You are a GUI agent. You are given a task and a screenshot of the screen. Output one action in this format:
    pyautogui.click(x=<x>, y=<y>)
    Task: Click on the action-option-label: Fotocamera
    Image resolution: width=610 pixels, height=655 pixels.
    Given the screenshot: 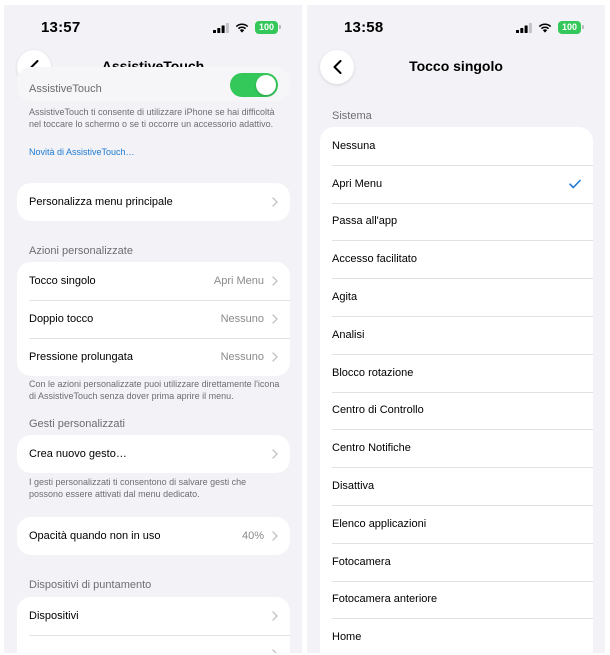 What is the action you would take?
    pyautogui.click(x=361, y=561)
    